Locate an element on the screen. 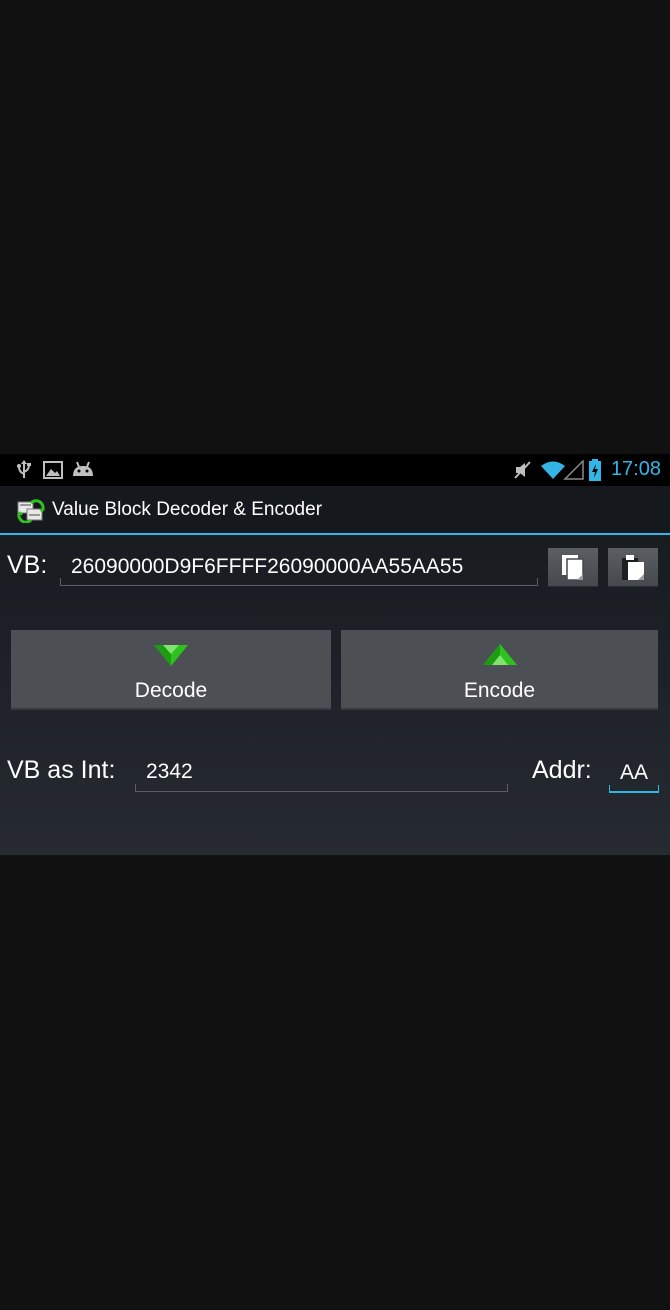 The height and width of the screenshot is (1310, 670). encode-label: Encode is located at coordinates (499, 690).